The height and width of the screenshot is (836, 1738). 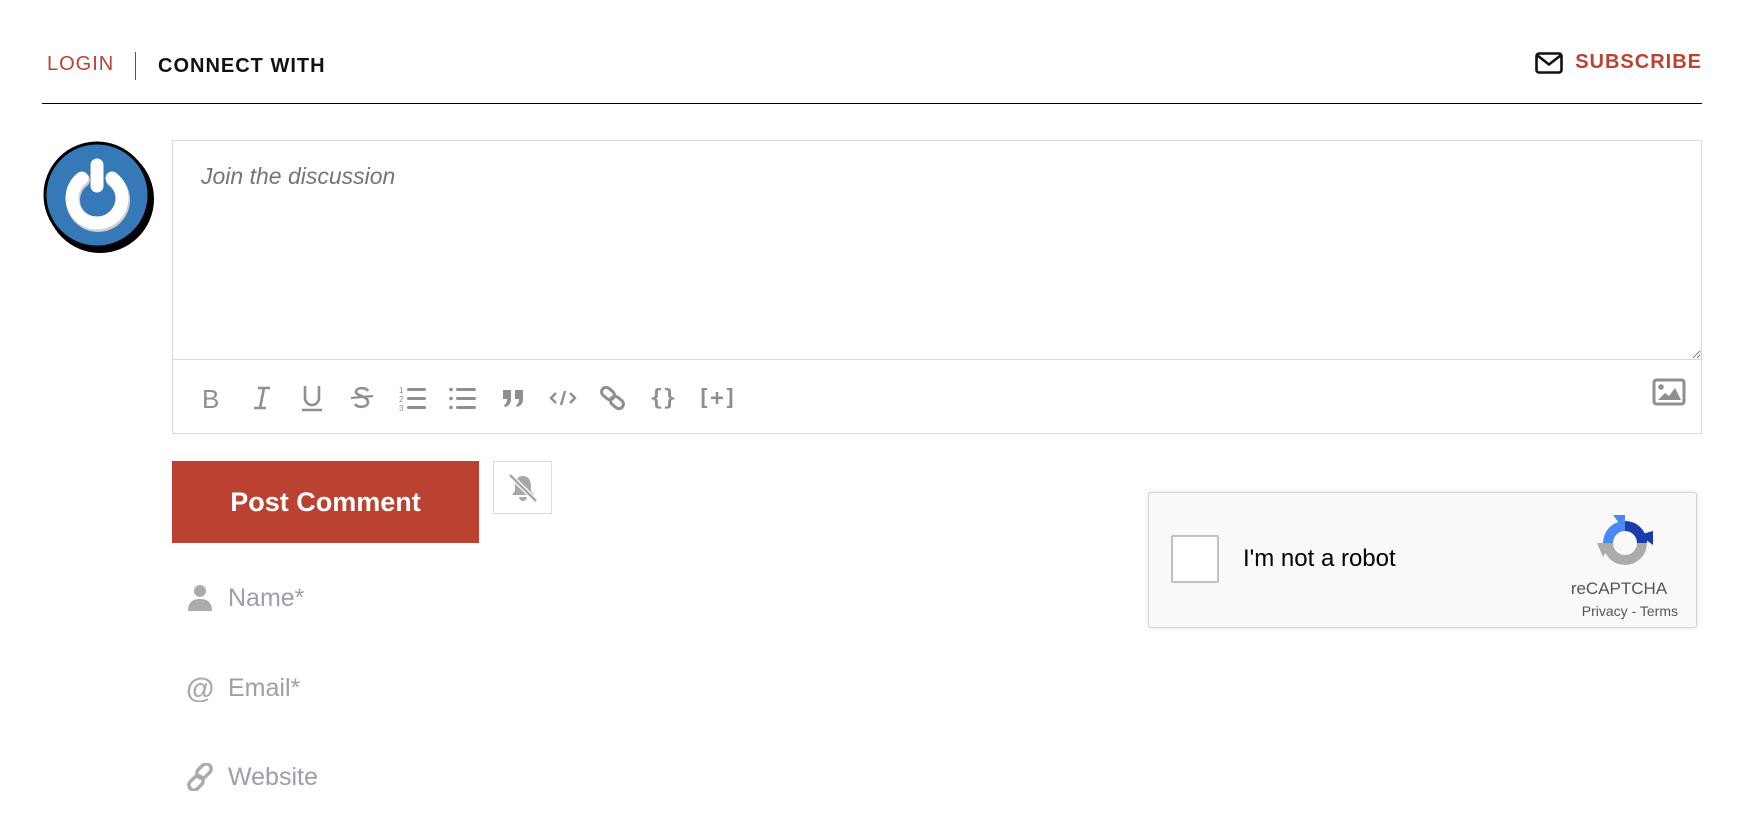 I want to click on website-field-row, so click(x=507, y=777).